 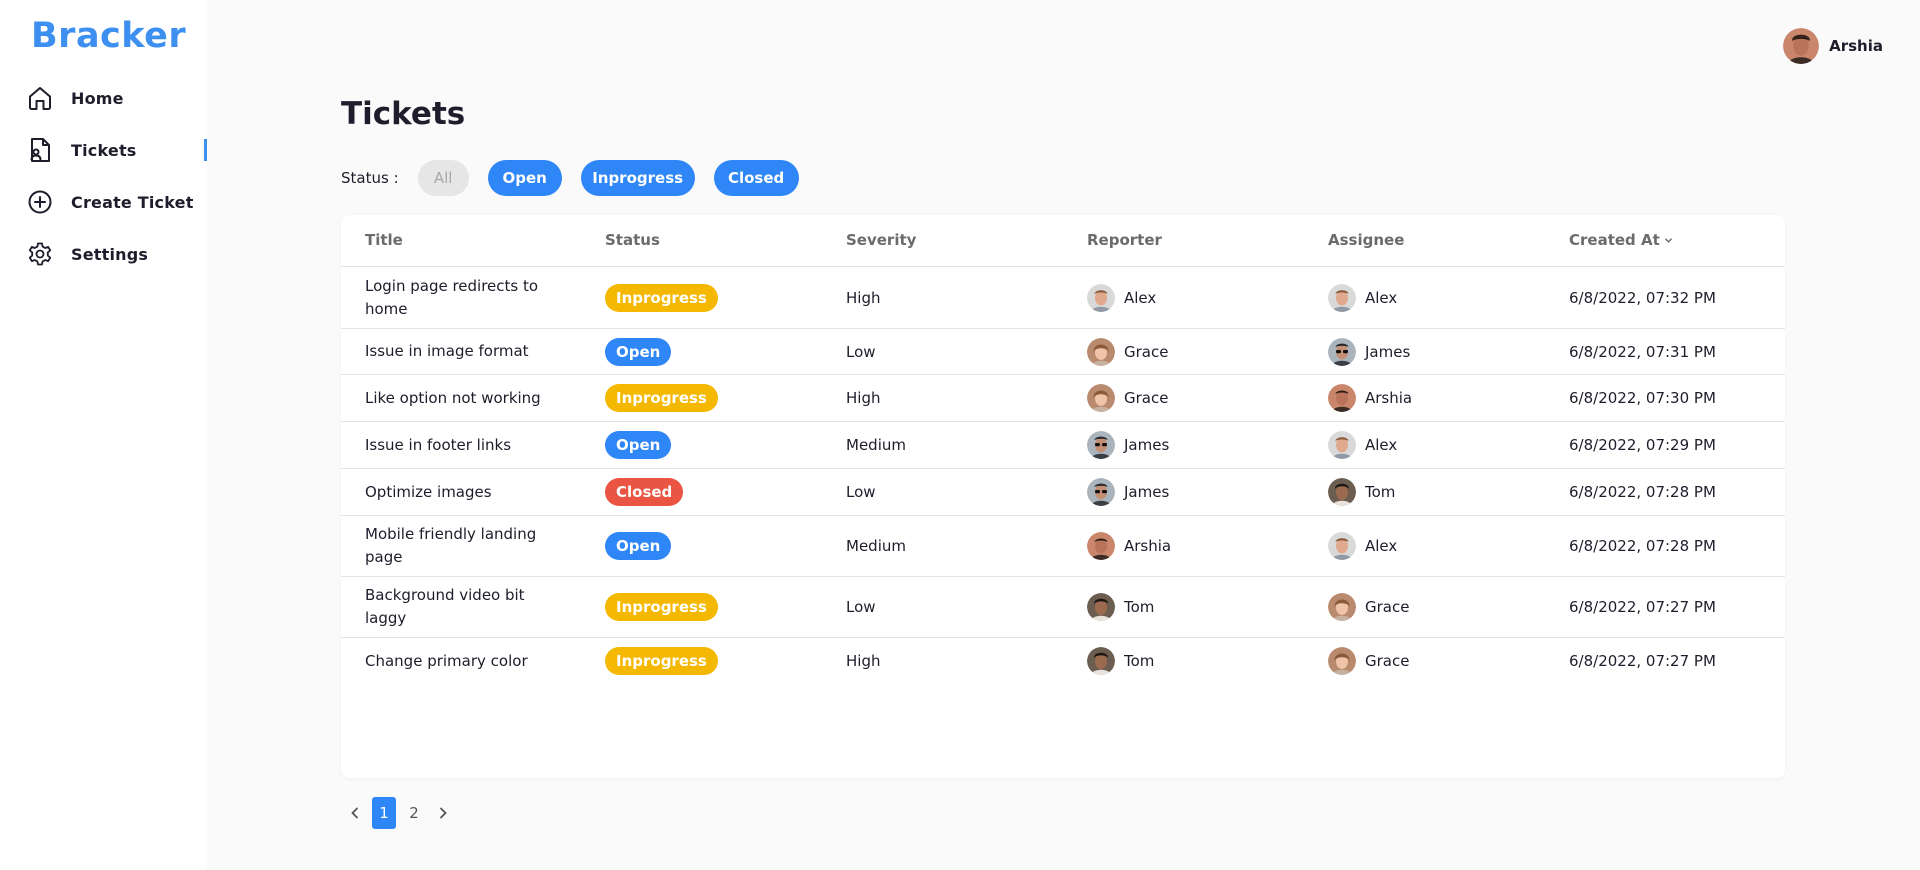 I want to click on ticket-title: Background video bit laggy, so click(x=445, y=606).